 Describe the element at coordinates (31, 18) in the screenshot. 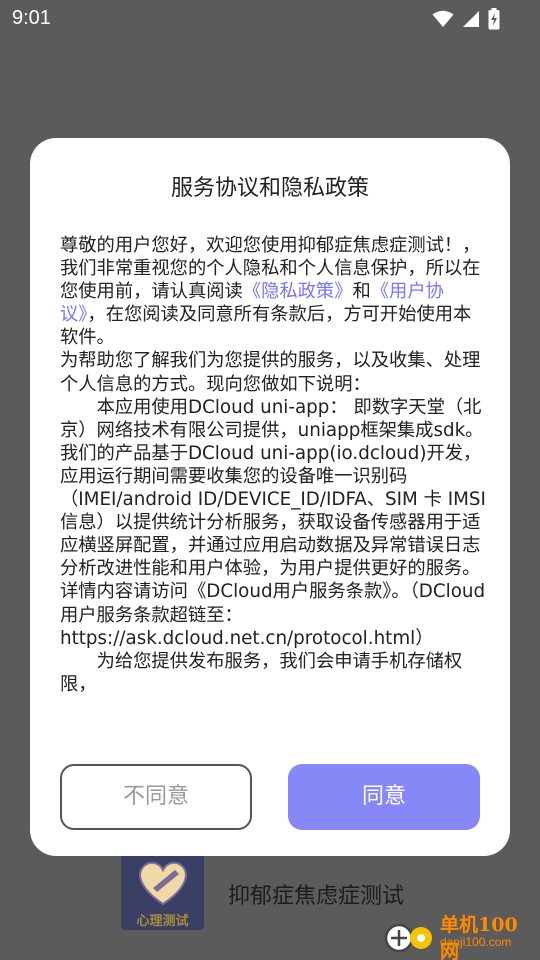

I see `status-time: 9:01` at that location.